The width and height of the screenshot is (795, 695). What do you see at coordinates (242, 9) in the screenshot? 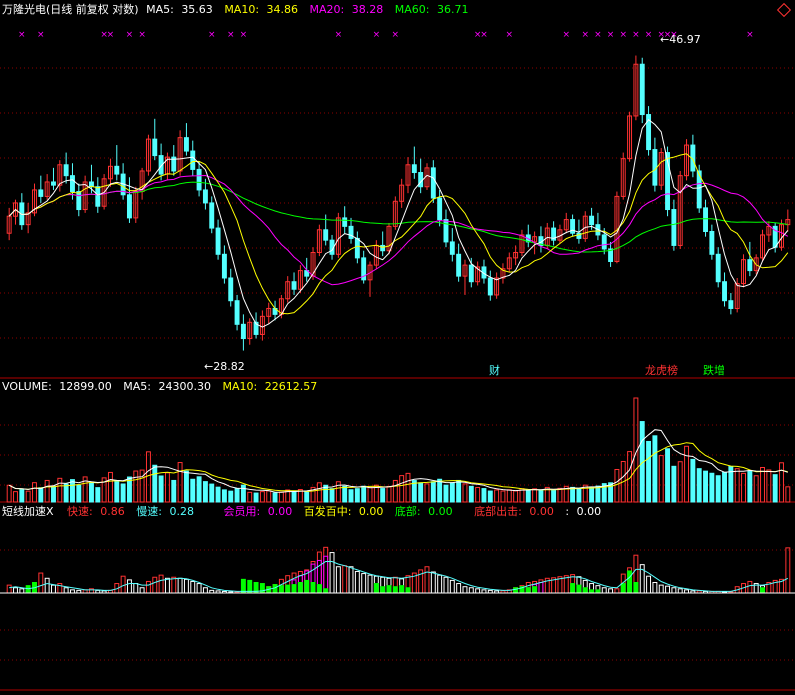
I see `ma10-label: MA10:` at bounding box center [242, 9].